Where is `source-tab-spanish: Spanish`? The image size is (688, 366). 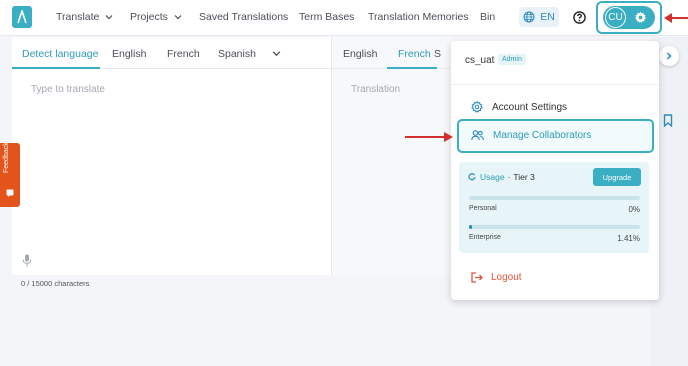
source-tab-spanish: Spanish is located at coordinates (237, 54).